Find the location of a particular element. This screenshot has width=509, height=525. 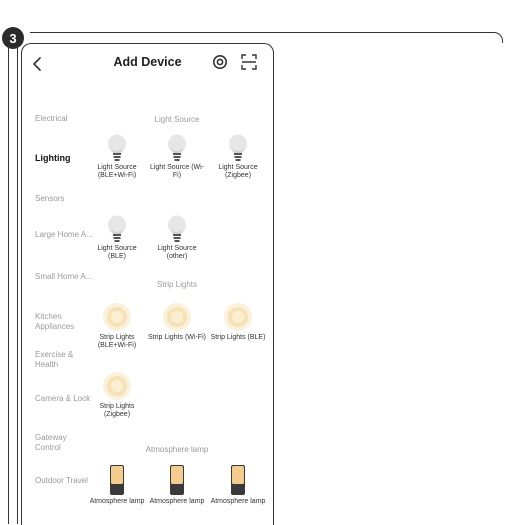

gear-icon is located at coordinates (220, 62).